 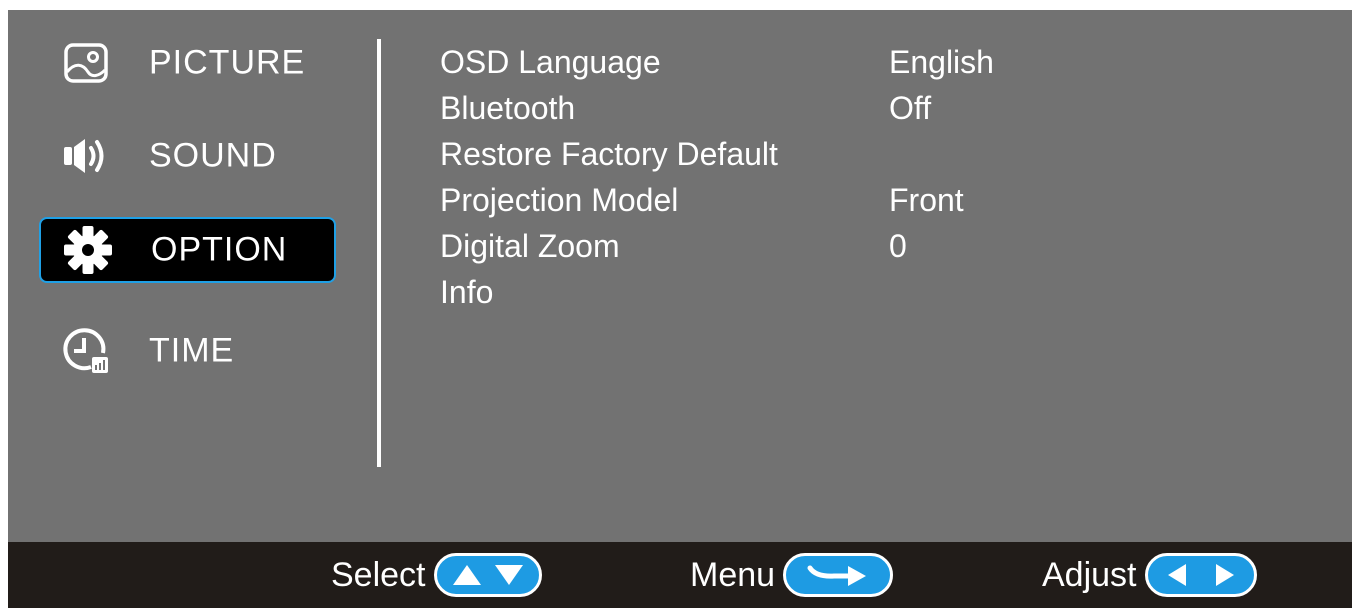 I want to click on adjust-hint-label: Adjust, so click(x=1089, y=574).